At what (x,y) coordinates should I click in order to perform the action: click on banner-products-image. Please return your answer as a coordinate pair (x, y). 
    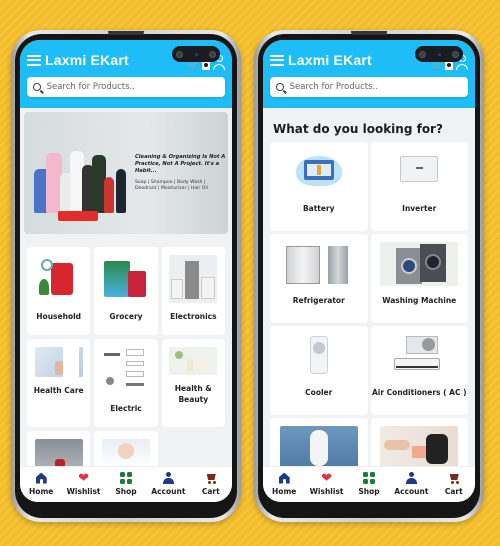
    Looking at the image, I should click on (81, 173).